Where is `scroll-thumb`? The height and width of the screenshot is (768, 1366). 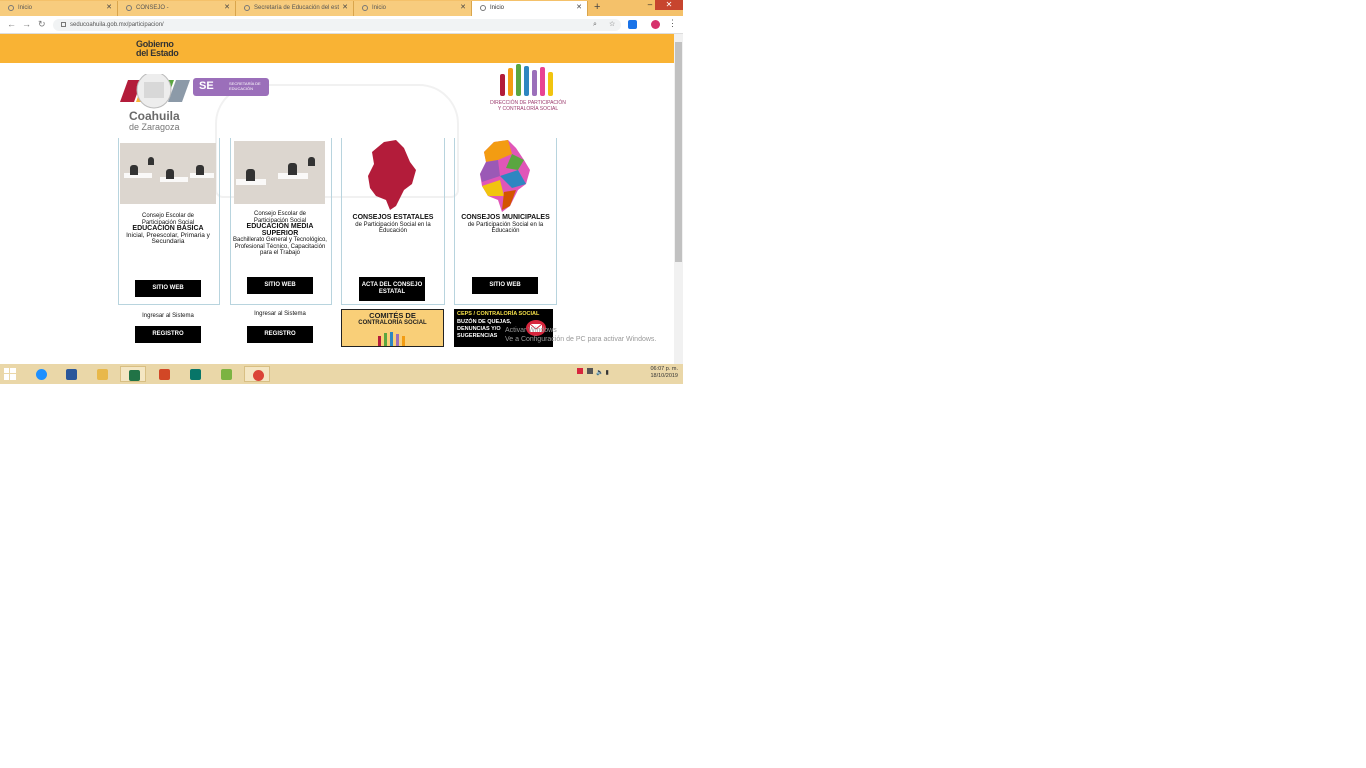 scroll-thumb is located at coordinates (678, 152).